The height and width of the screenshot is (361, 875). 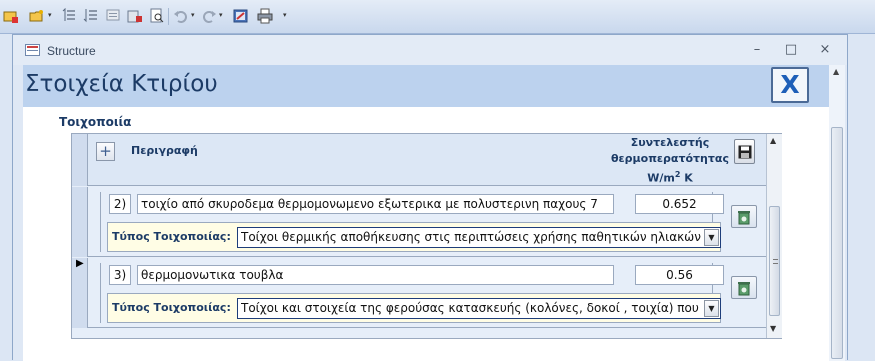 I want to click on sort-asc-icon, so click(x=69, y=16).